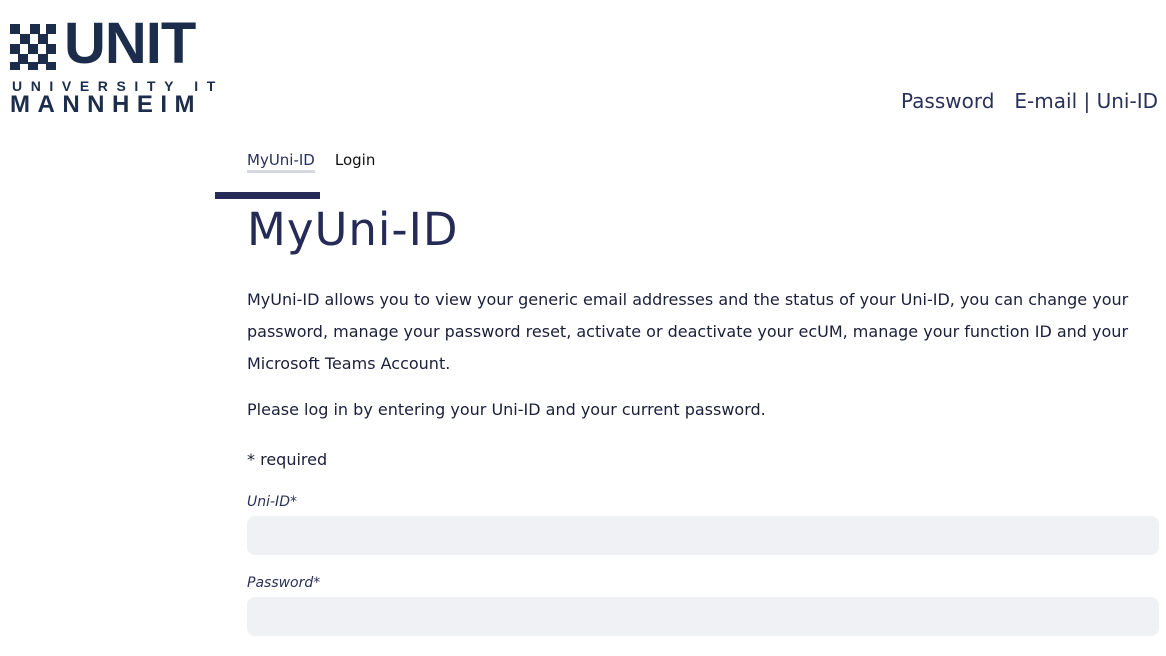  I want to click on top-navigation: Password E-mail | Uni-ID, so click(1029, 101).